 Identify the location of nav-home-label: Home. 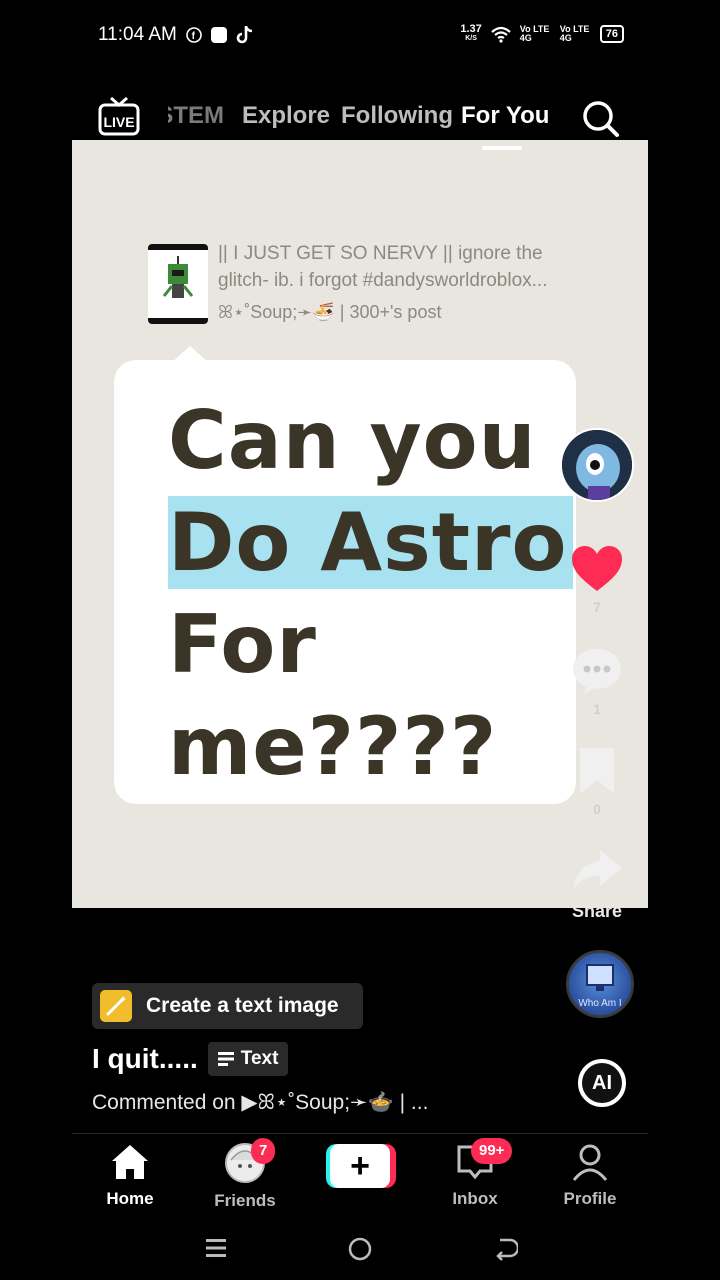
(130, 1198).